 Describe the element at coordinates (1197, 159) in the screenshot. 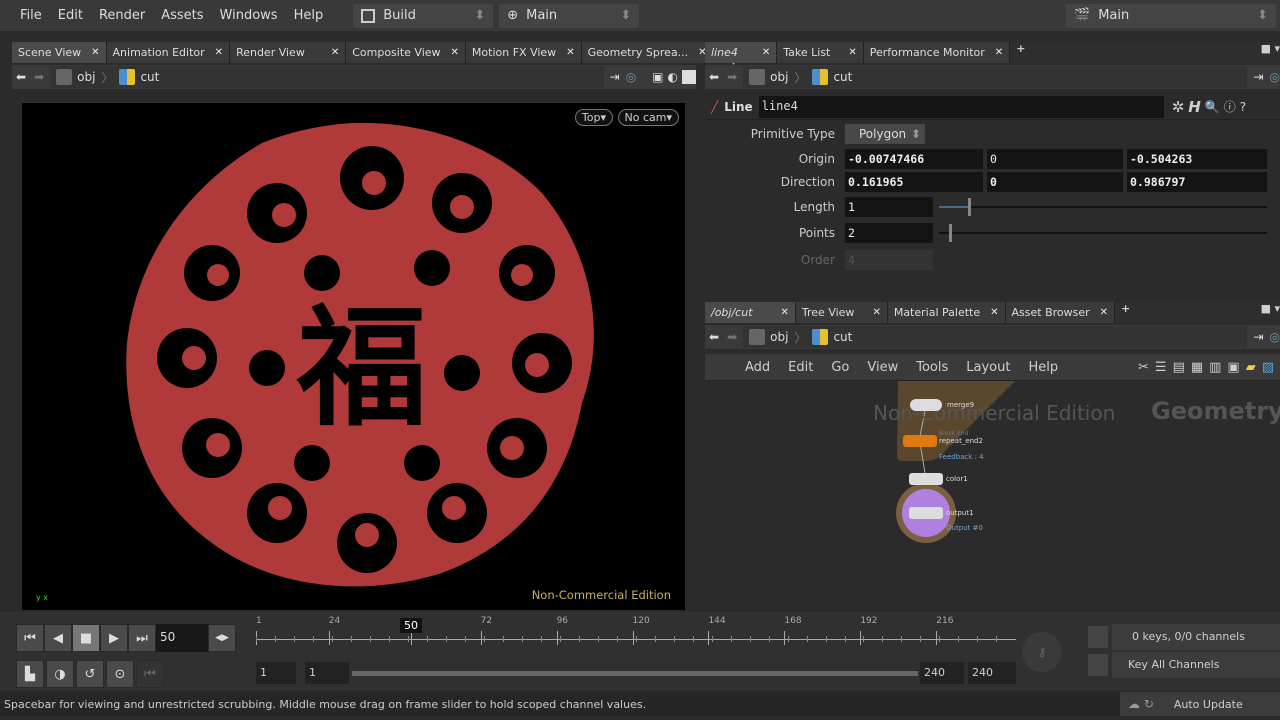

I see `origin-z-input: -0.504263` at that location.